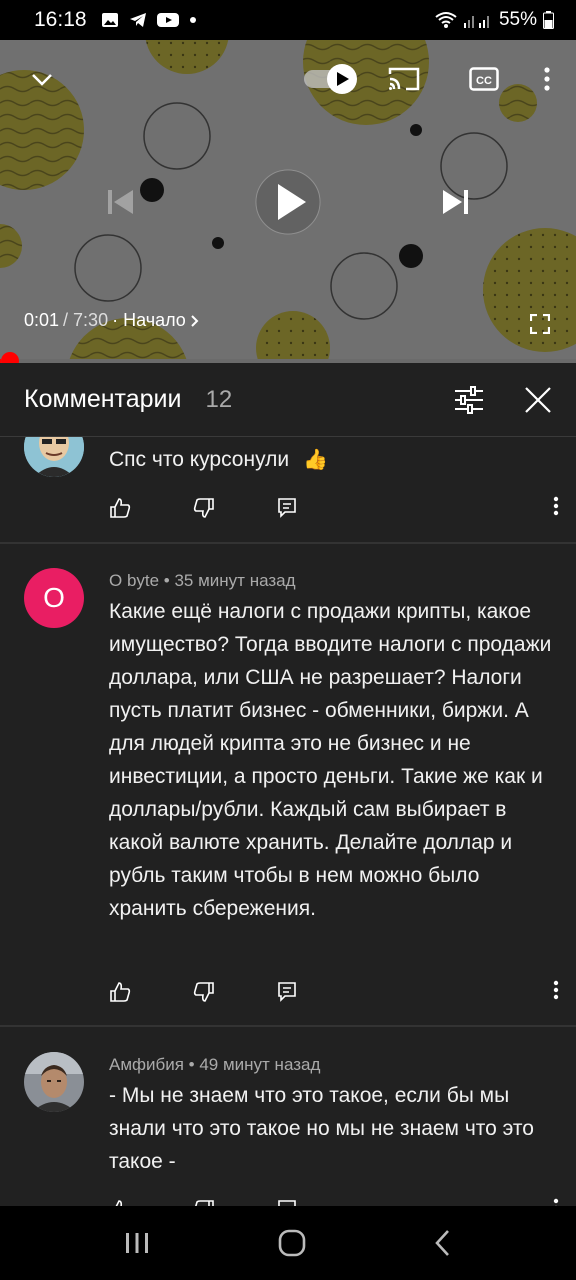 Image resolution: width=576 pixels, height=1280 pixels. I want to click on previous-icon, so click(120, 202).